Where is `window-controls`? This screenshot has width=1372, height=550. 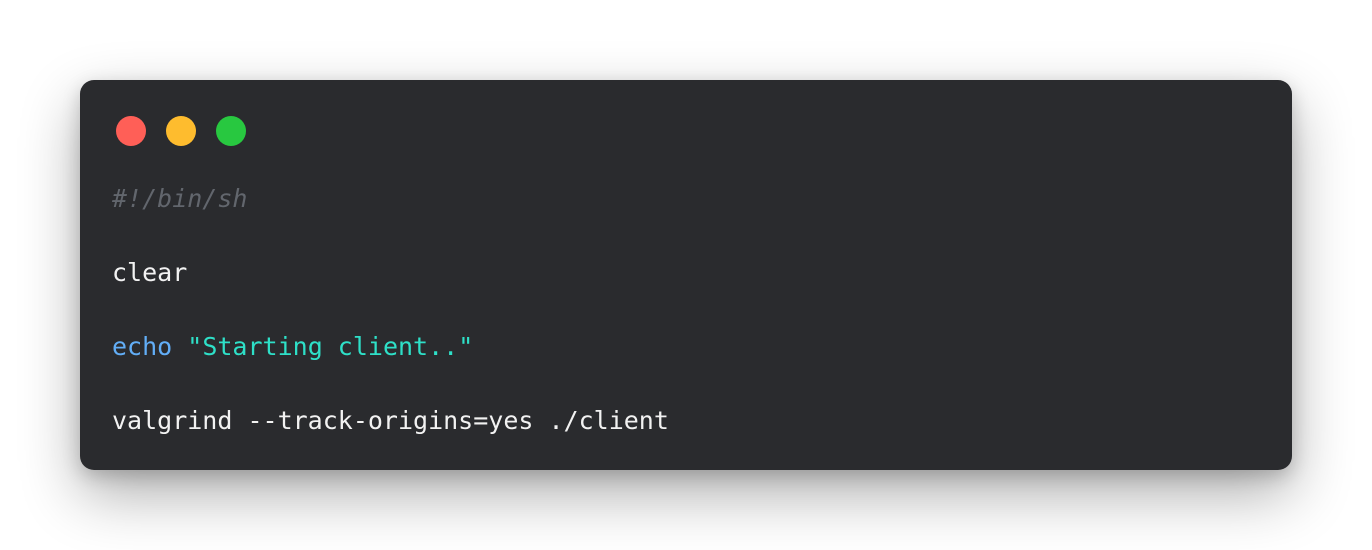
window-controls is located at coordinates (181, 131).